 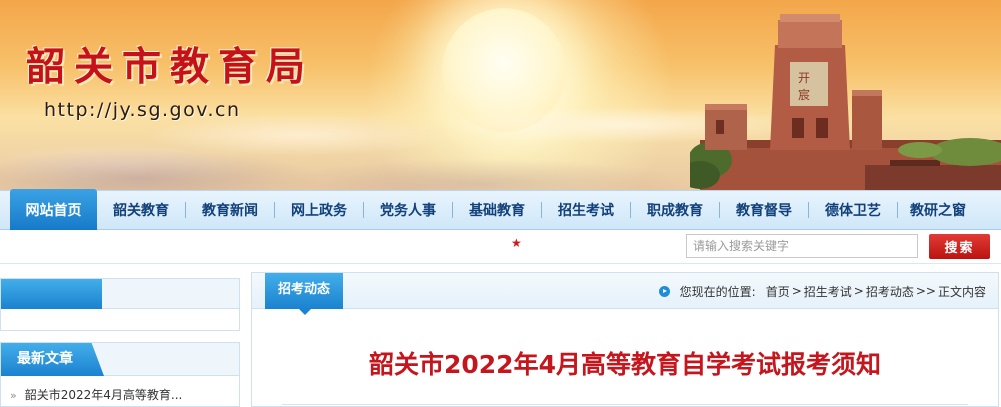 What do you see at coordinates (625, 294) in the screenshot?
I see `article-panel-header: 招考动态 您现在的位置: 首页 > 招生考试 > 招考动态 >> 正文内容` at bounding box center [625, 294].